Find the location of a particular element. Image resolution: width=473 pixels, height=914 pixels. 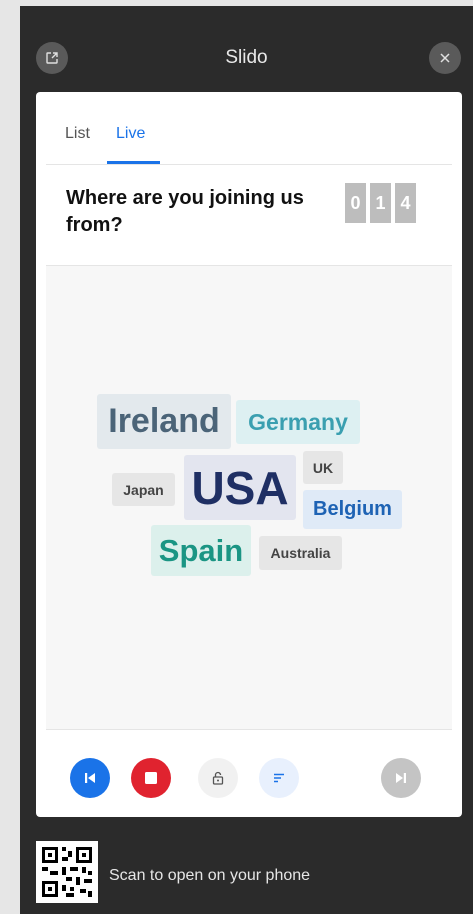

previous-button is located at coordinates (90, 778).